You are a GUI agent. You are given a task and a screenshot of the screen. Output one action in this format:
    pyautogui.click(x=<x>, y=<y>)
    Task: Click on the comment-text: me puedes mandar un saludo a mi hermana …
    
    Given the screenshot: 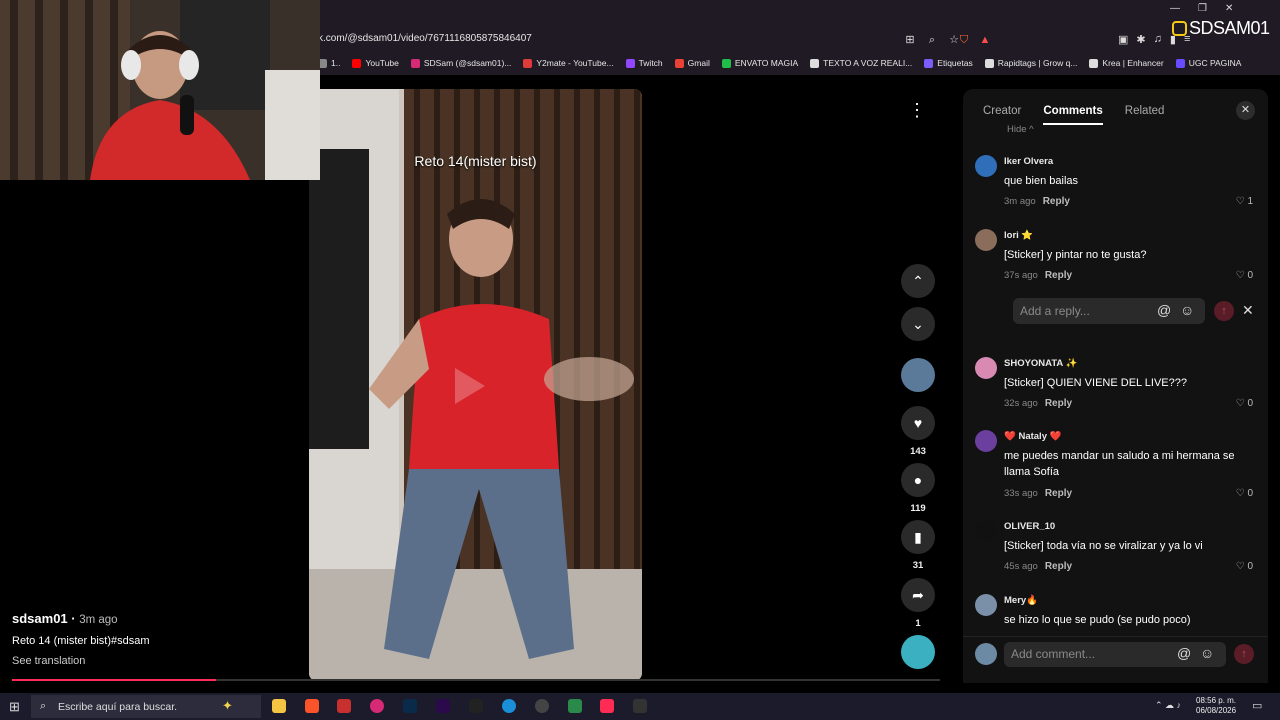 What is the action you would take?
    pyautogui.click(x=1119, y=464)
    